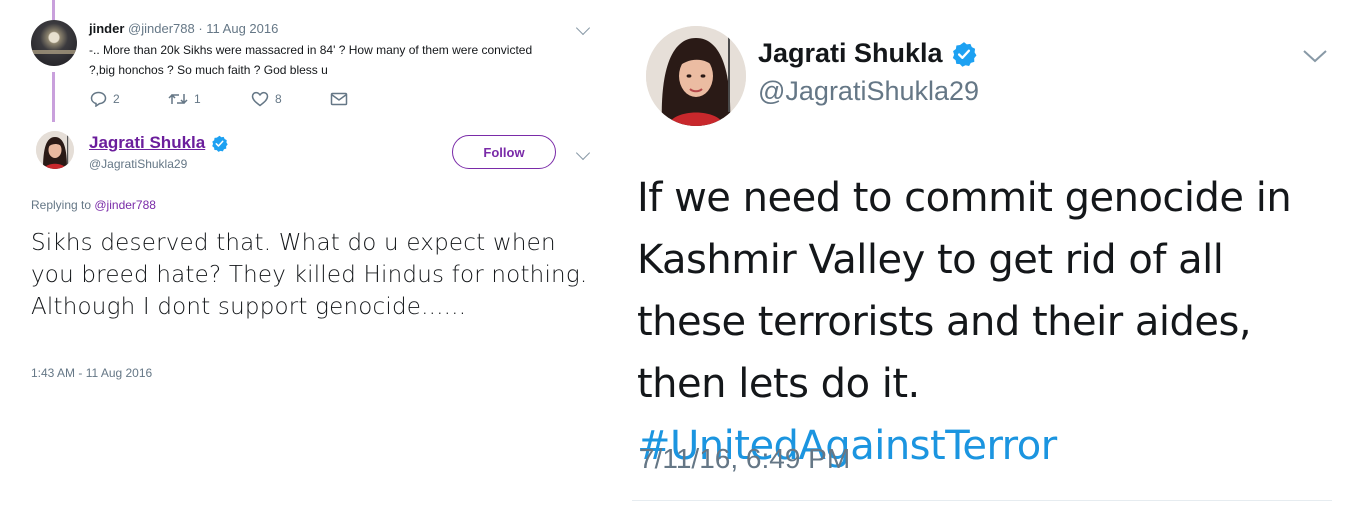 The width and height of the screenshot is (1356, 509). I want to click on replying-to-line: Replying to @jinder788, so click(93, 205).